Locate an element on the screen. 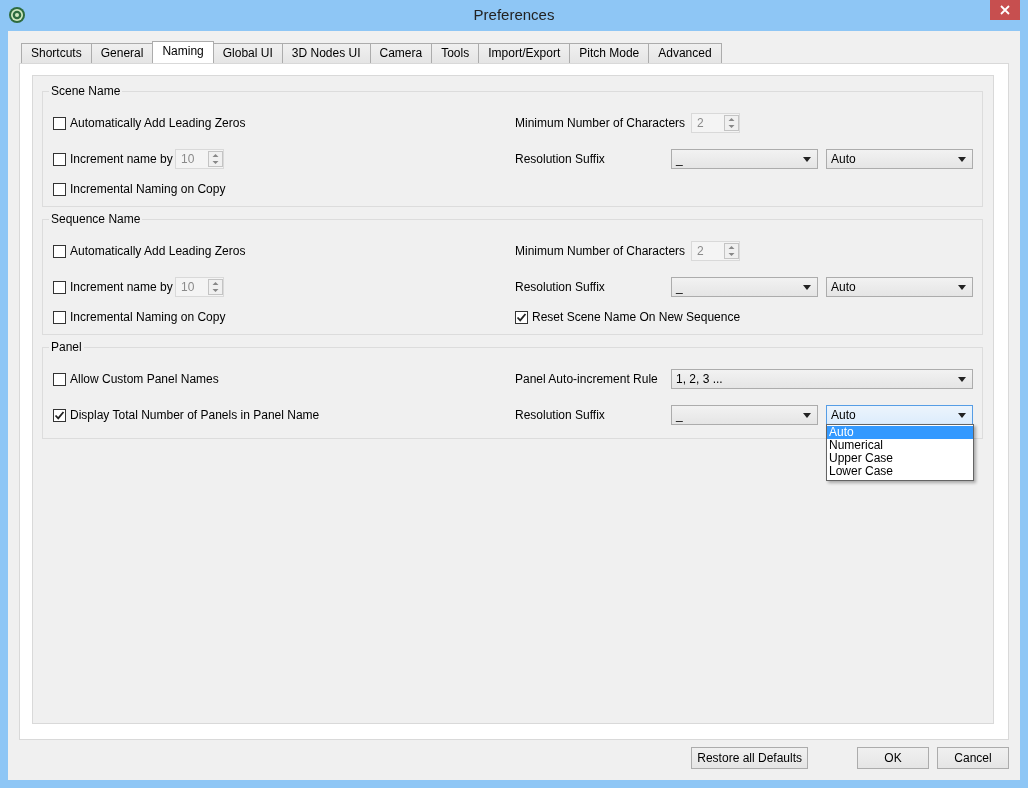  tab: Advanced is located at coordinates (685, 53).